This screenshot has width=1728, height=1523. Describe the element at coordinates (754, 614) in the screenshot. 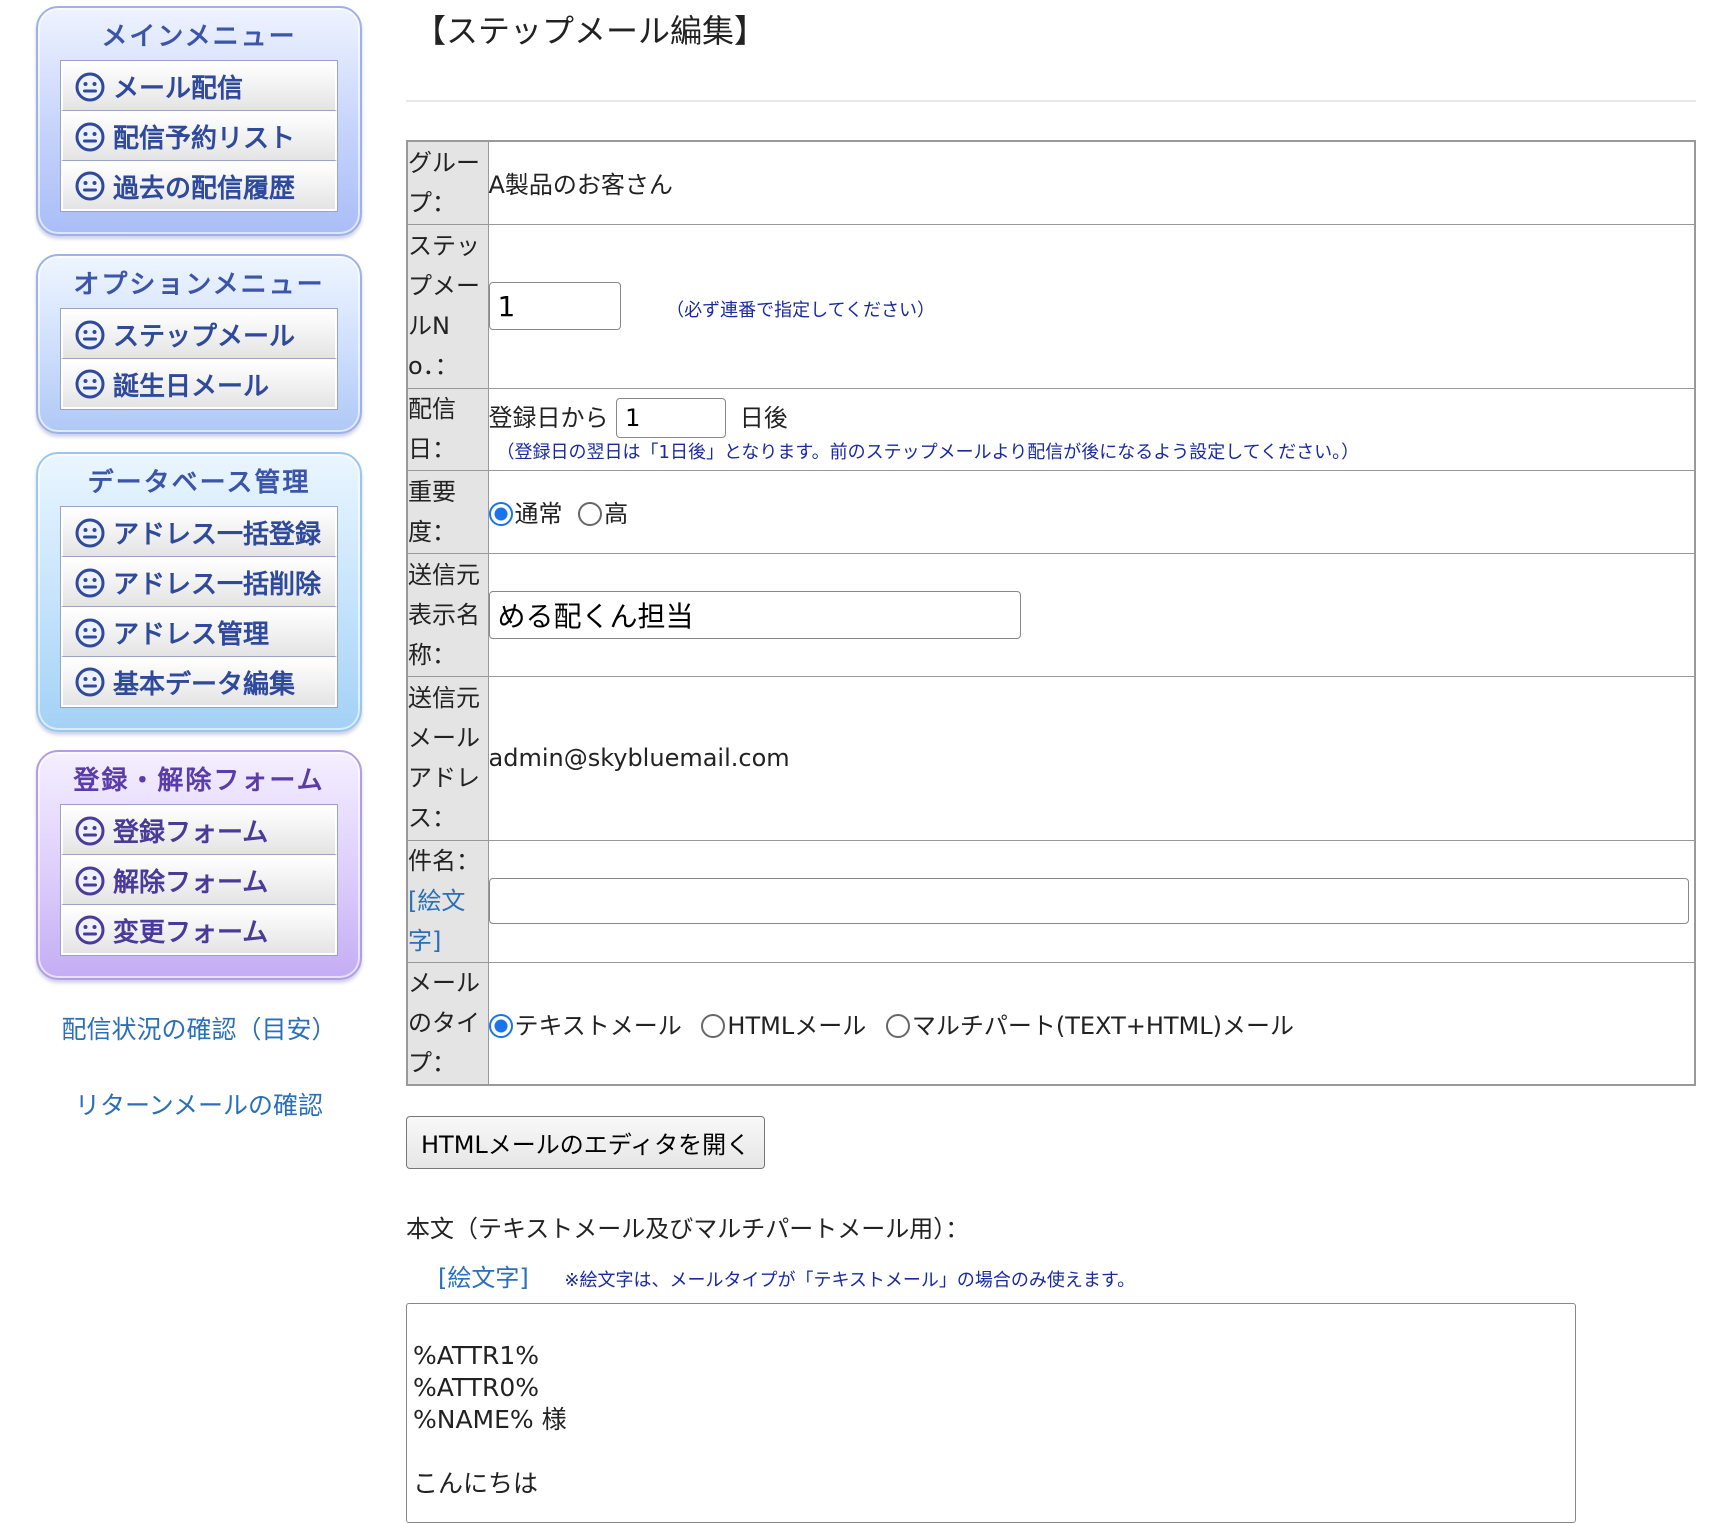

I see `sender-name-input` at that location.